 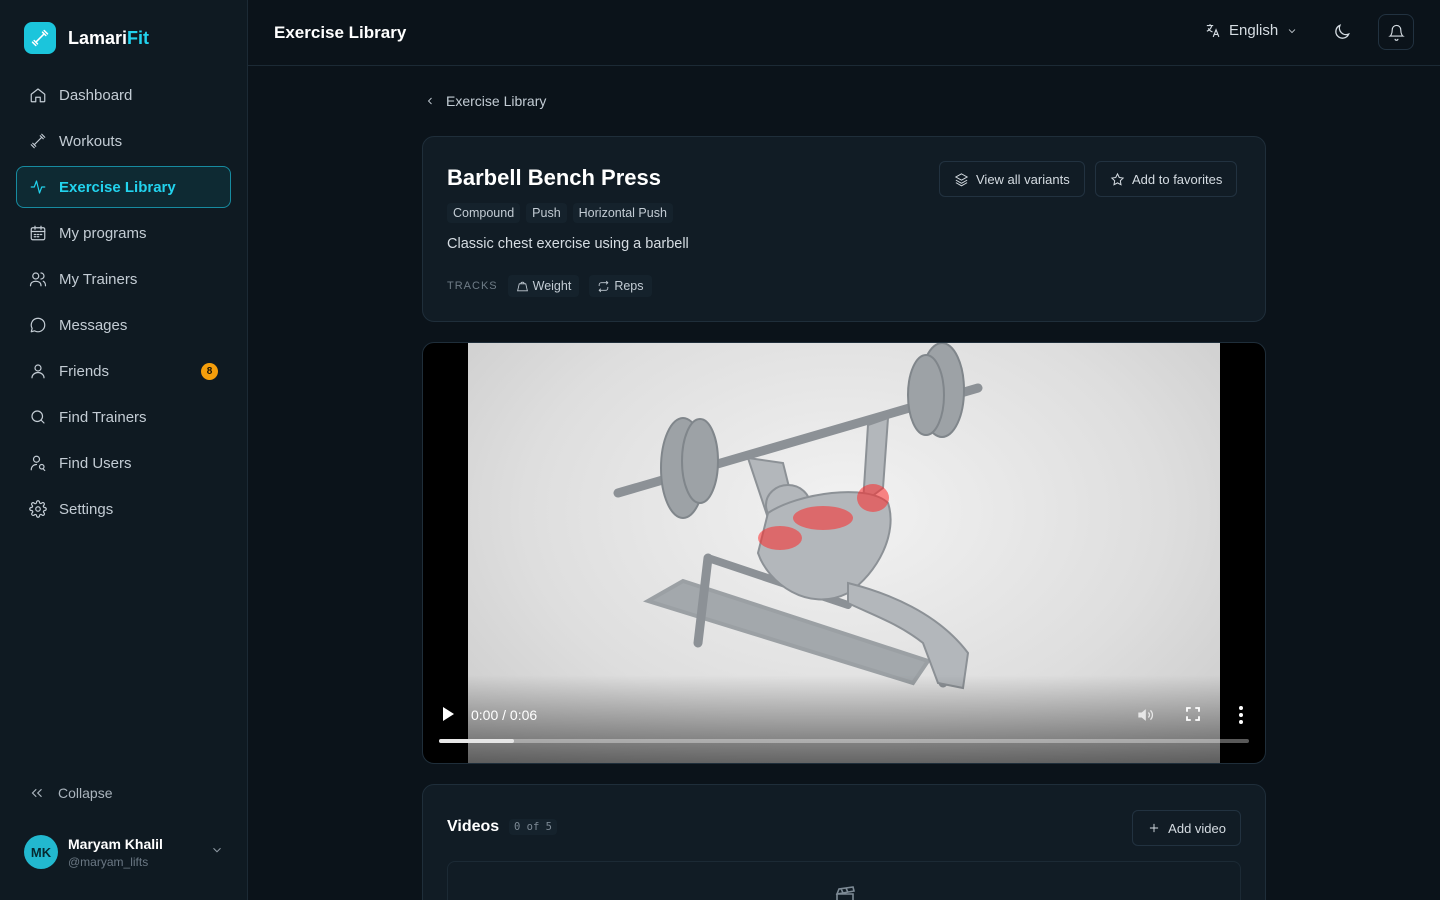 I want to click on weight-icon, so click(x=522, y=286).